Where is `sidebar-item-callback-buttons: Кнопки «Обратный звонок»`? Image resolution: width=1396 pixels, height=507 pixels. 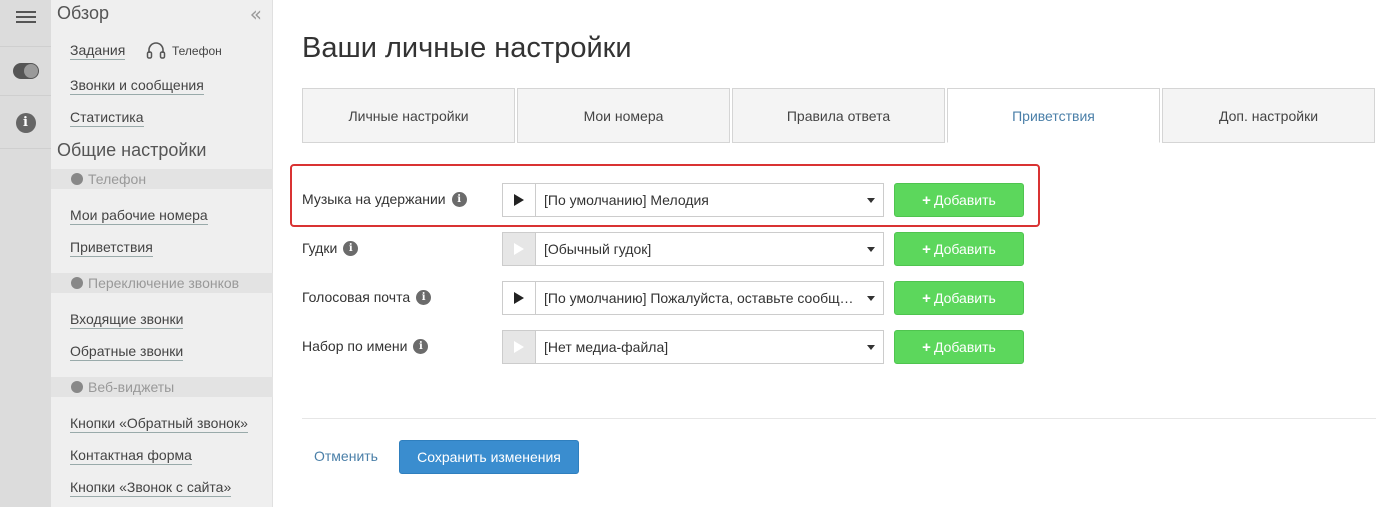
sidebar-item-callback-buttons: Кнопки «Обратный звонок» is located at coordinates (159, 424).